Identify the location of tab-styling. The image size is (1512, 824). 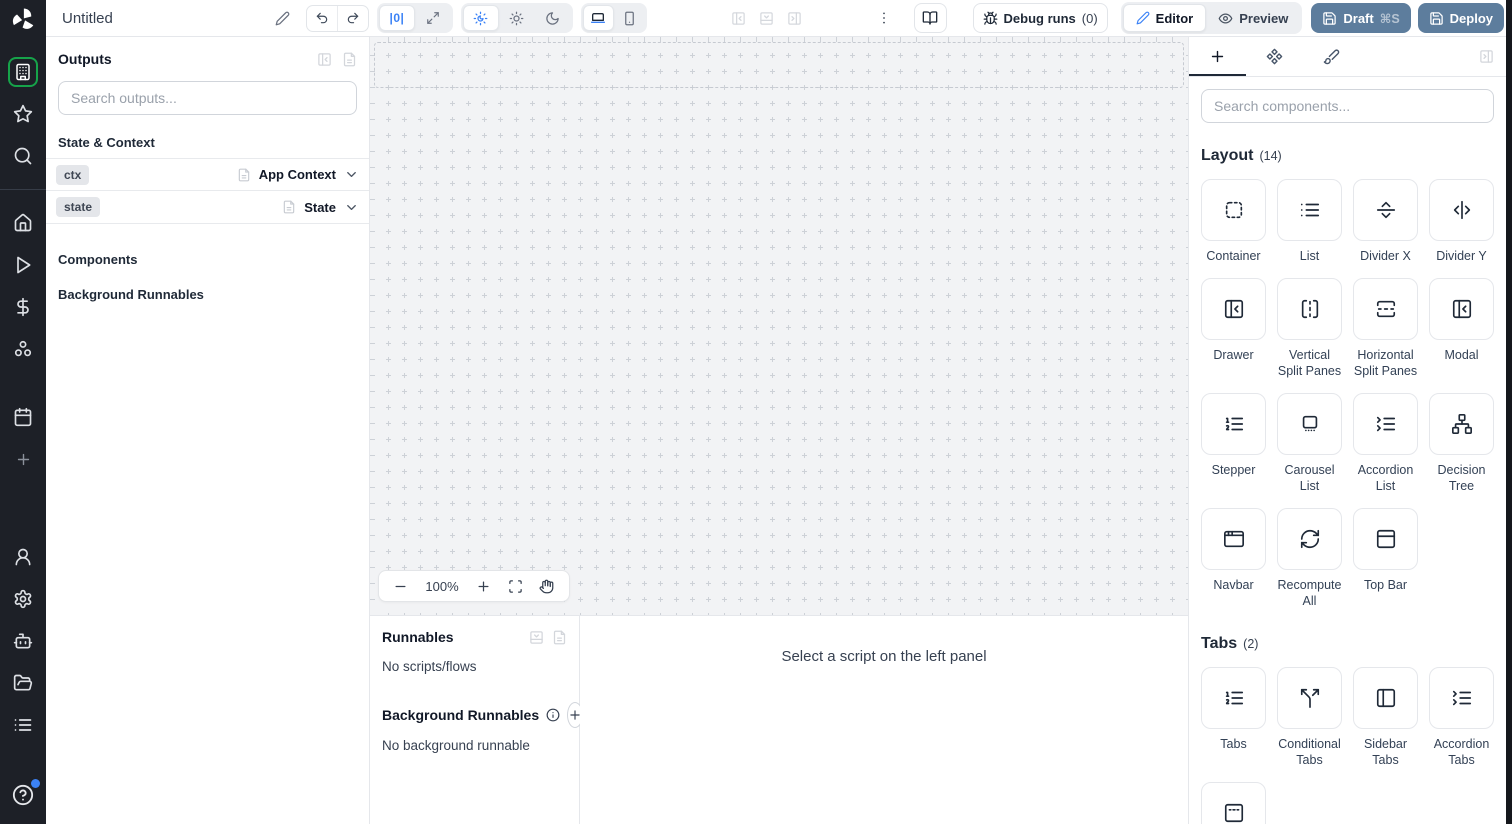
(1331, 56).